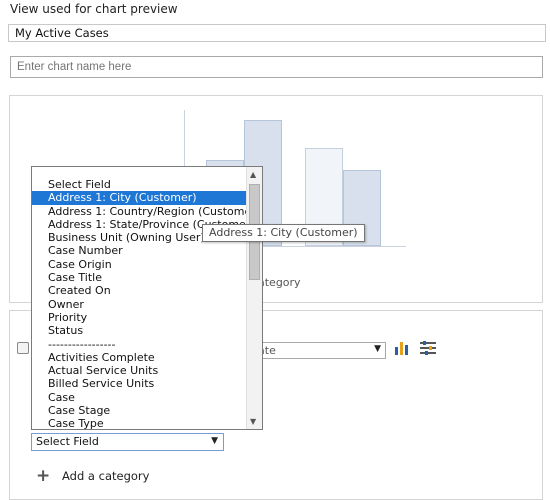 The image size is (550, 500). I want to click on dropdown-option: Priority, so click(139, 317).